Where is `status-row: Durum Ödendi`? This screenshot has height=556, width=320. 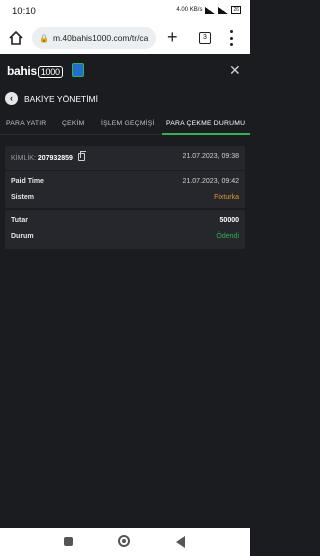 status-row: Durum Ödendi is located at coordinates (125, 239).